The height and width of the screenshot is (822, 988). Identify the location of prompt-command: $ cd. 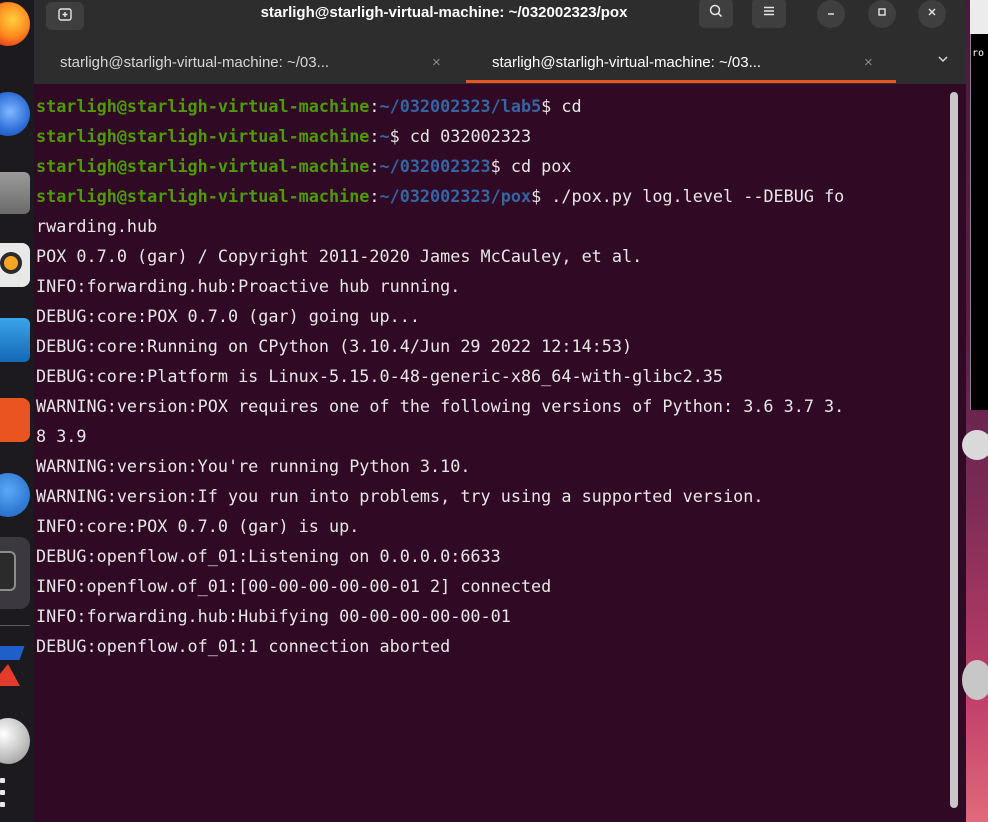
(561, 106).